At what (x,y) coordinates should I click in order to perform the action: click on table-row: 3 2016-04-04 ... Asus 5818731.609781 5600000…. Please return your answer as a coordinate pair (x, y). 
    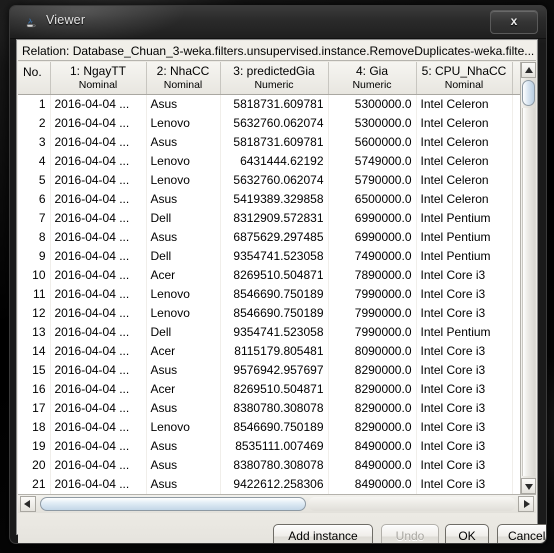
    Looking at the image, I should click on (269, 142).